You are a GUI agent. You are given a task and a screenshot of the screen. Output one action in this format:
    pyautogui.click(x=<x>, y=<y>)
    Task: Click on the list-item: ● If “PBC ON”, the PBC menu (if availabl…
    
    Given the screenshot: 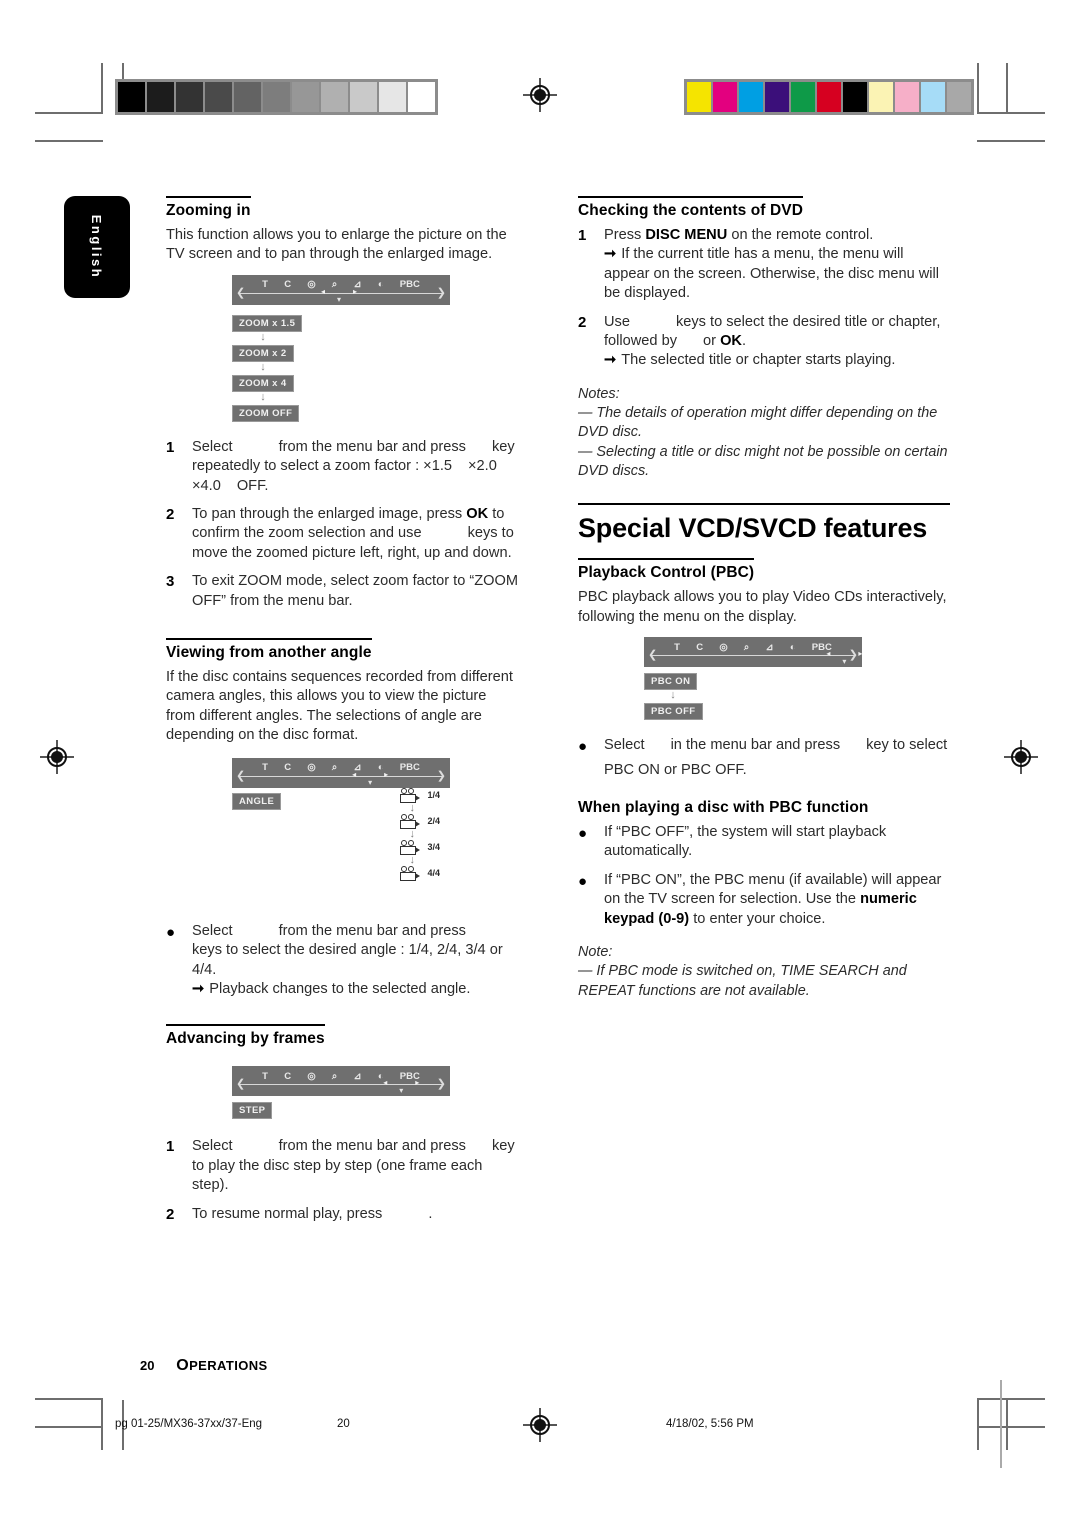 What is the action you would take?
    pyautogui.click(x=764, y=900)
    